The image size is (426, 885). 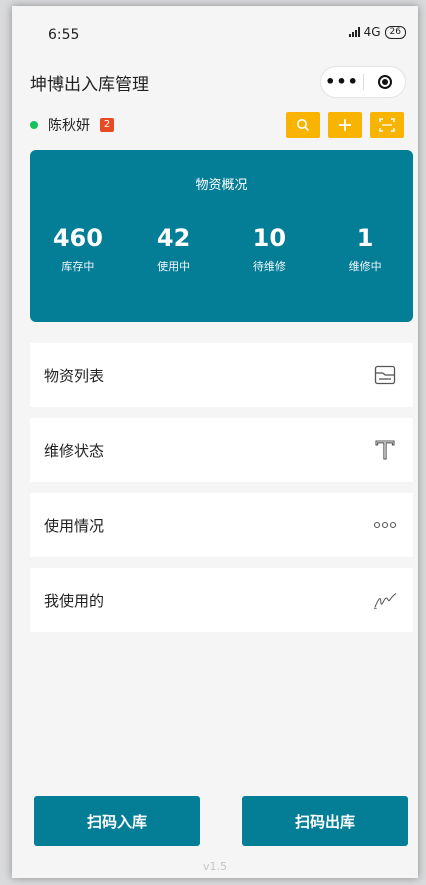 I want to click on mini-program-capsule: •••, so click(x=363, y=82).